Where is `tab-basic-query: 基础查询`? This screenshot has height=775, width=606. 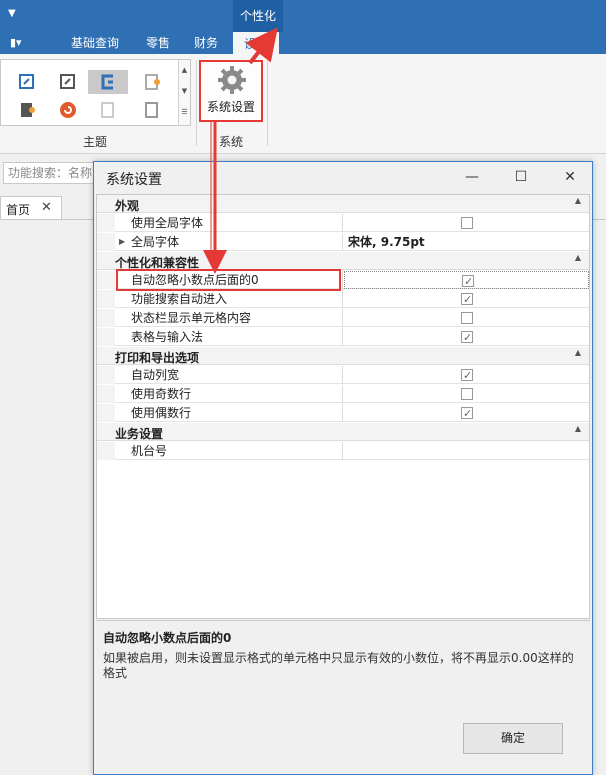
tab-basic-query: 基础查询 is located at coordinates (95, 43).